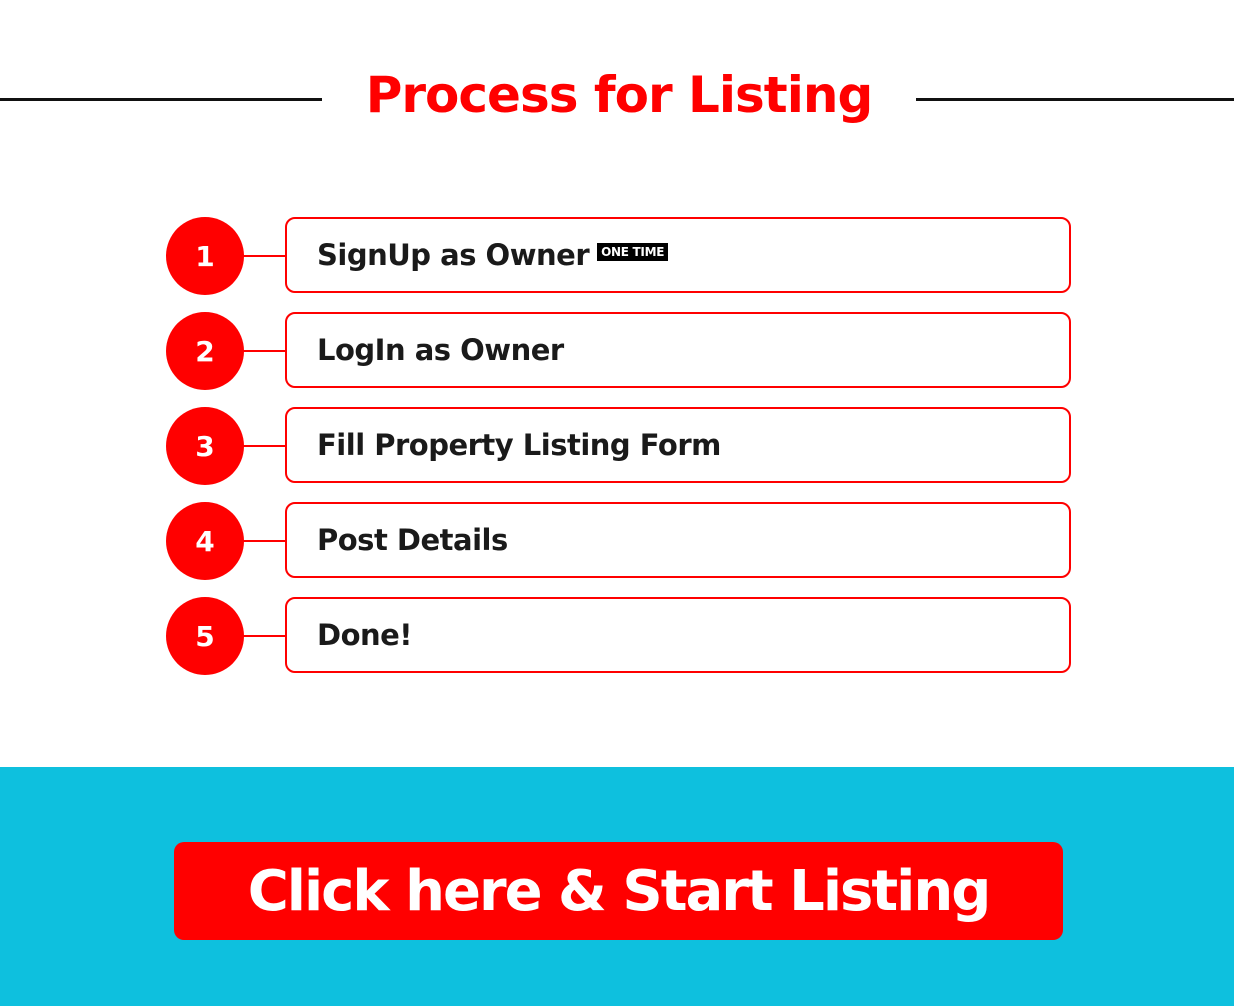  What do you see at coordinates (678, 350) in the screenshot?
I see `step-card: LogIn as Owner` at bounding box center [678, 350].